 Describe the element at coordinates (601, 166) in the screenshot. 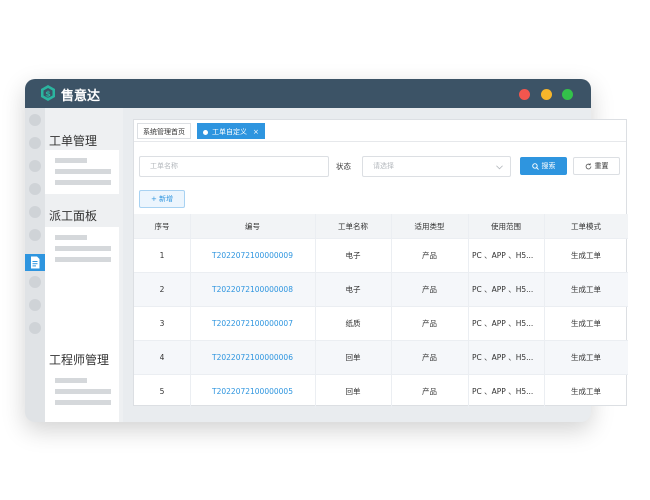

I see `reset-button-label: 重置` at that location.